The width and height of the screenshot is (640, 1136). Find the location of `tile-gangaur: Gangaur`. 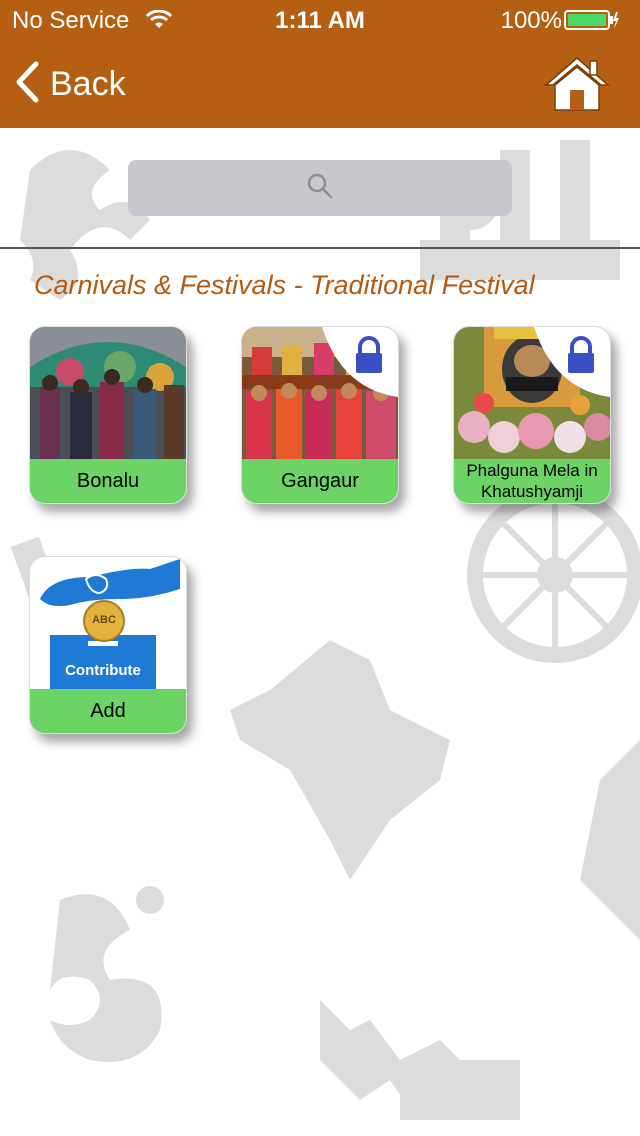

tile-gangaur: Gangaur is located at coordinates (320, 415).